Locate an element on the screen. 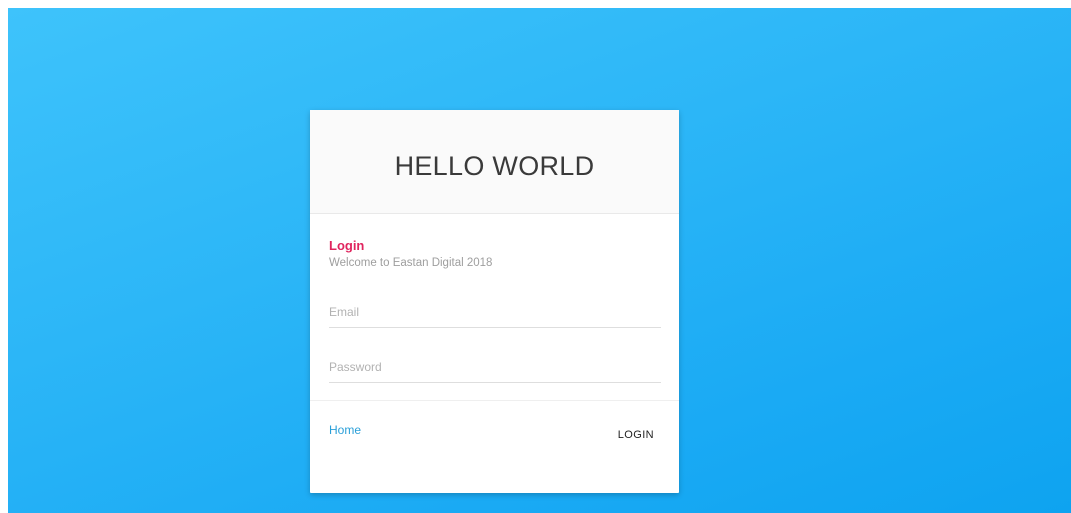  password-field-wrapper is located at coordinates (495, 368).